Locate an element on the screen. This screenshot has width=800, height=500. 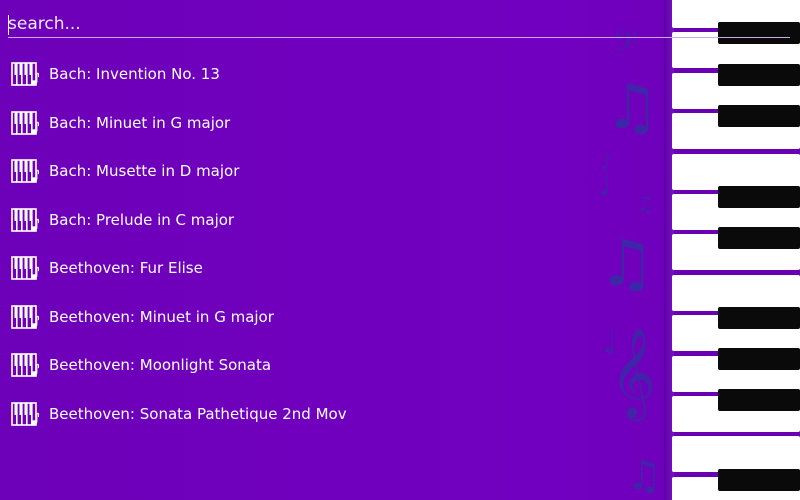
treble-clef-icon: 𝄞 is located at coordinates (633, 373).